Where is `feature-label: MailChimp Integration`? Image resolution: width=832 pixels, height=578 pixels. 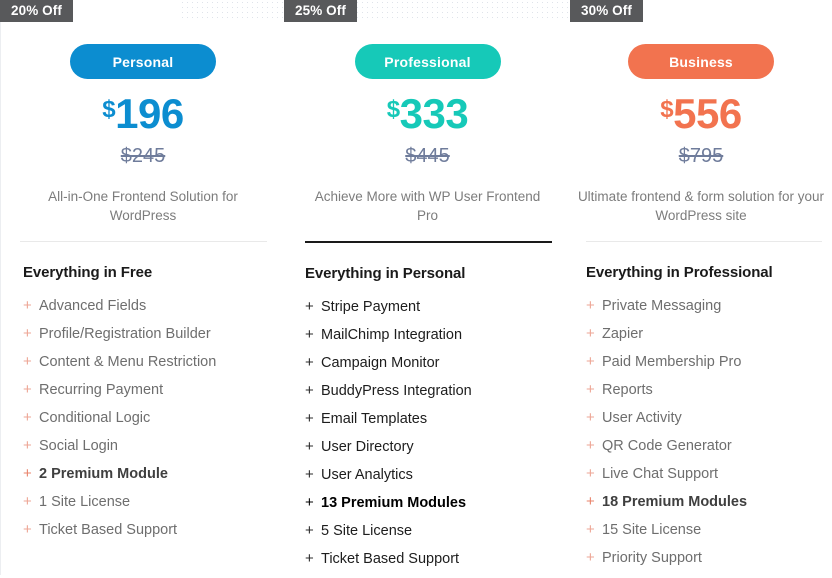 feature-label: MailChimp Integration is located at coordinates (392, 334).